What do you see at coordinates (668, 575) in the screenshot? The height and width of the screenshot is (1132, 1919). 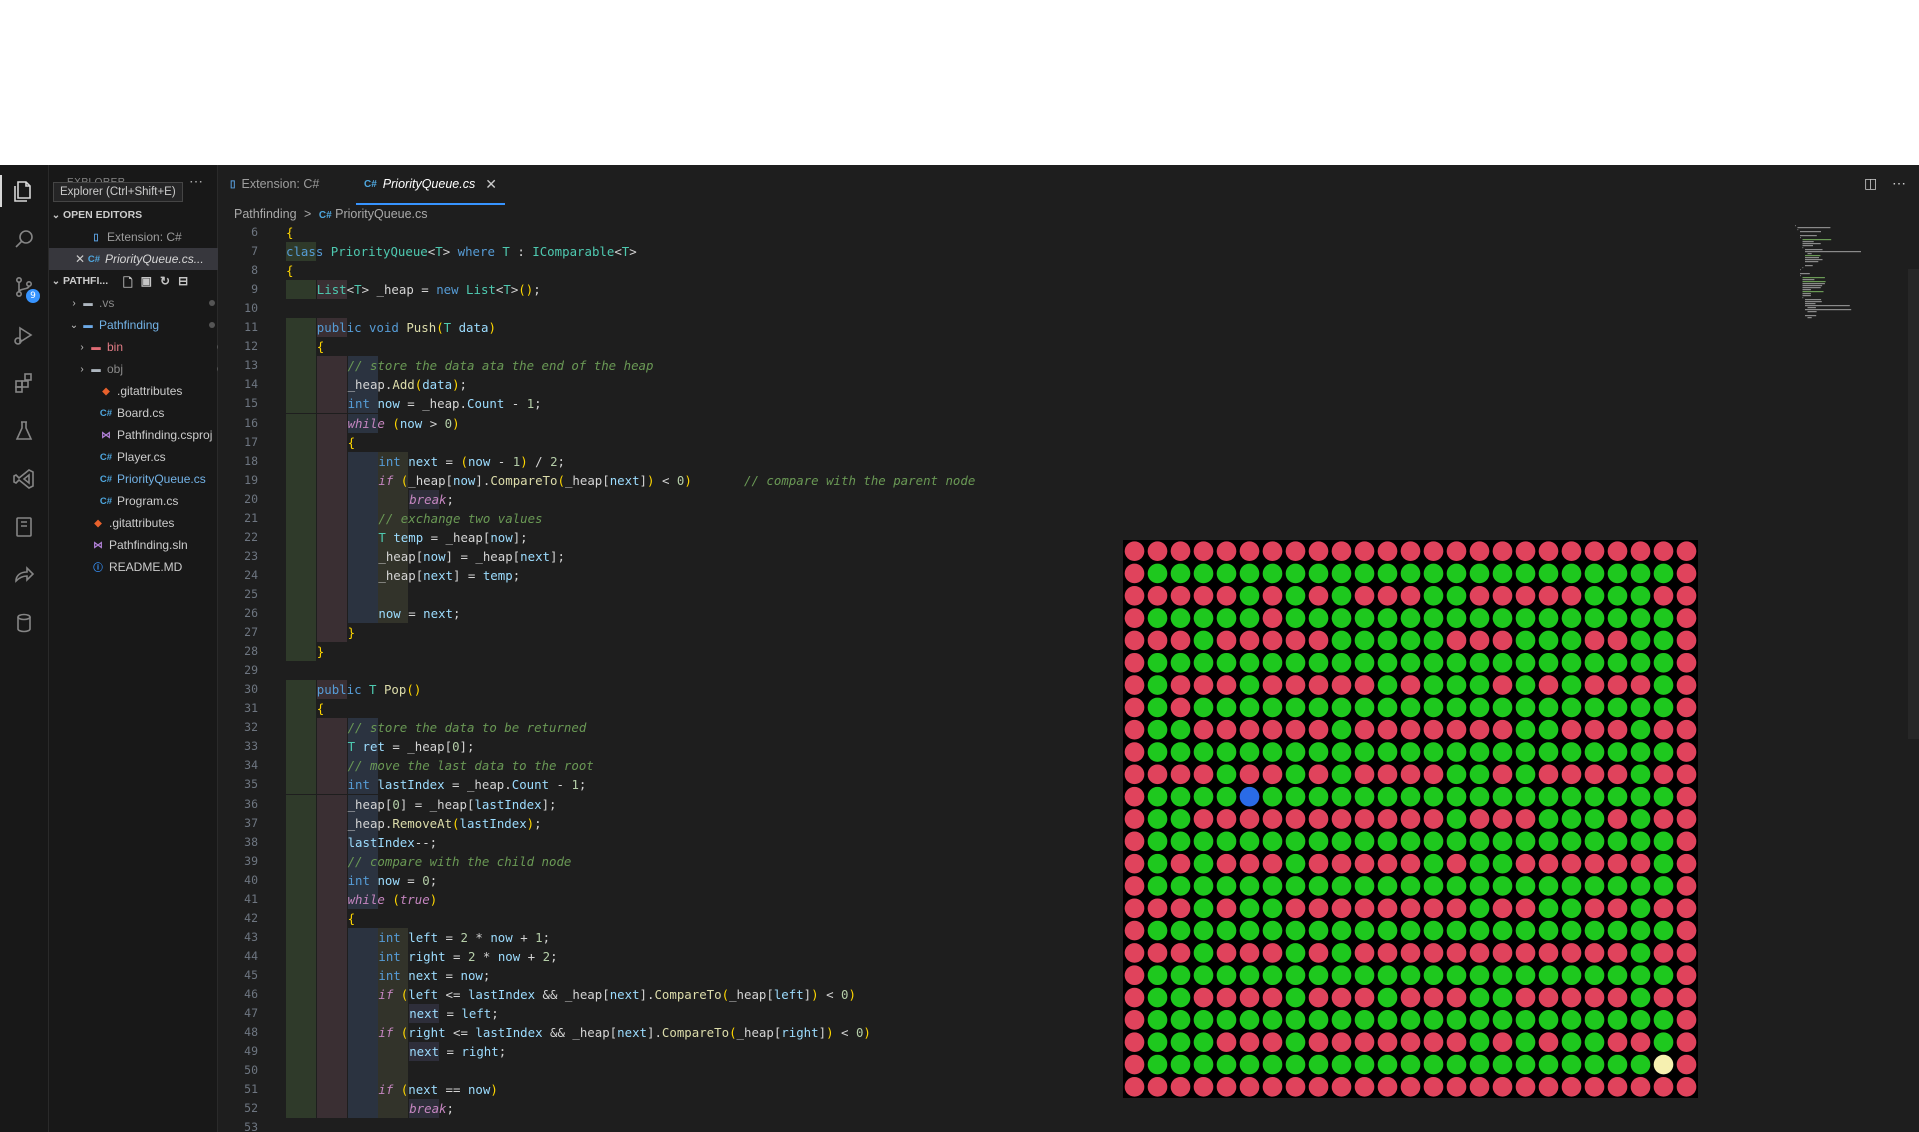 I see `code-line: 24 _heap[next] = temp;` at bounding box center [668, 575].